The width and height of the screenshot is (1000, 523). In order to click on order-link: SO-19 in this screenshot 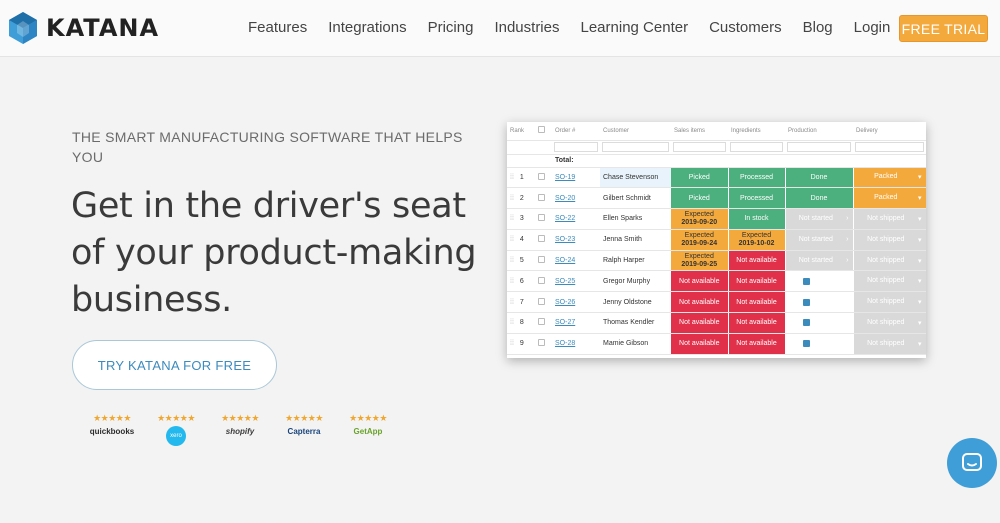, I will do `click(565, 177)`.